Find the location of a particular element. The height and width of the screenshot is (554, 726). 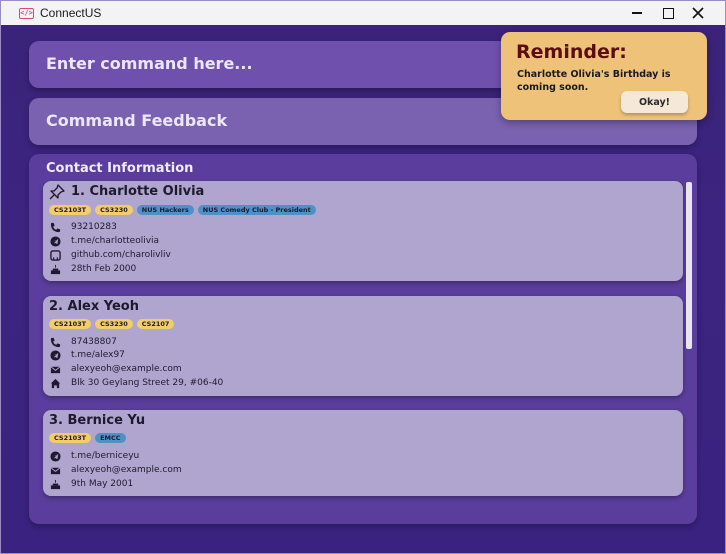

command-input is located at coordinates (266, 63).